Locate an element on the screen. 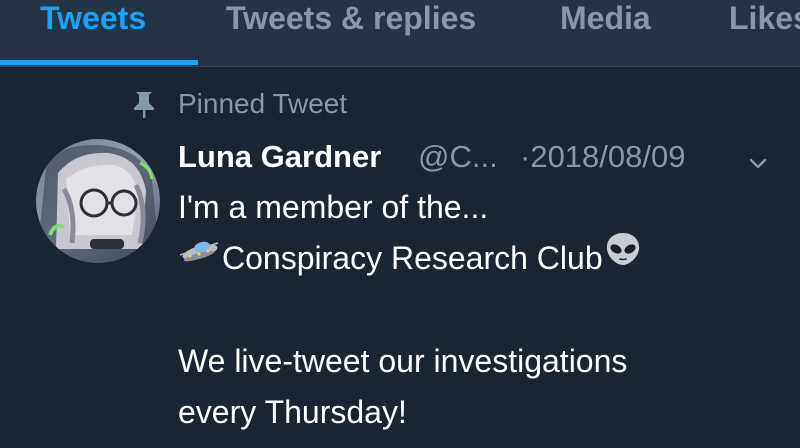 The image size is (800, 448). pinned-tweet-indicator: Pinned Tweet is located at coordinates (238, 104).